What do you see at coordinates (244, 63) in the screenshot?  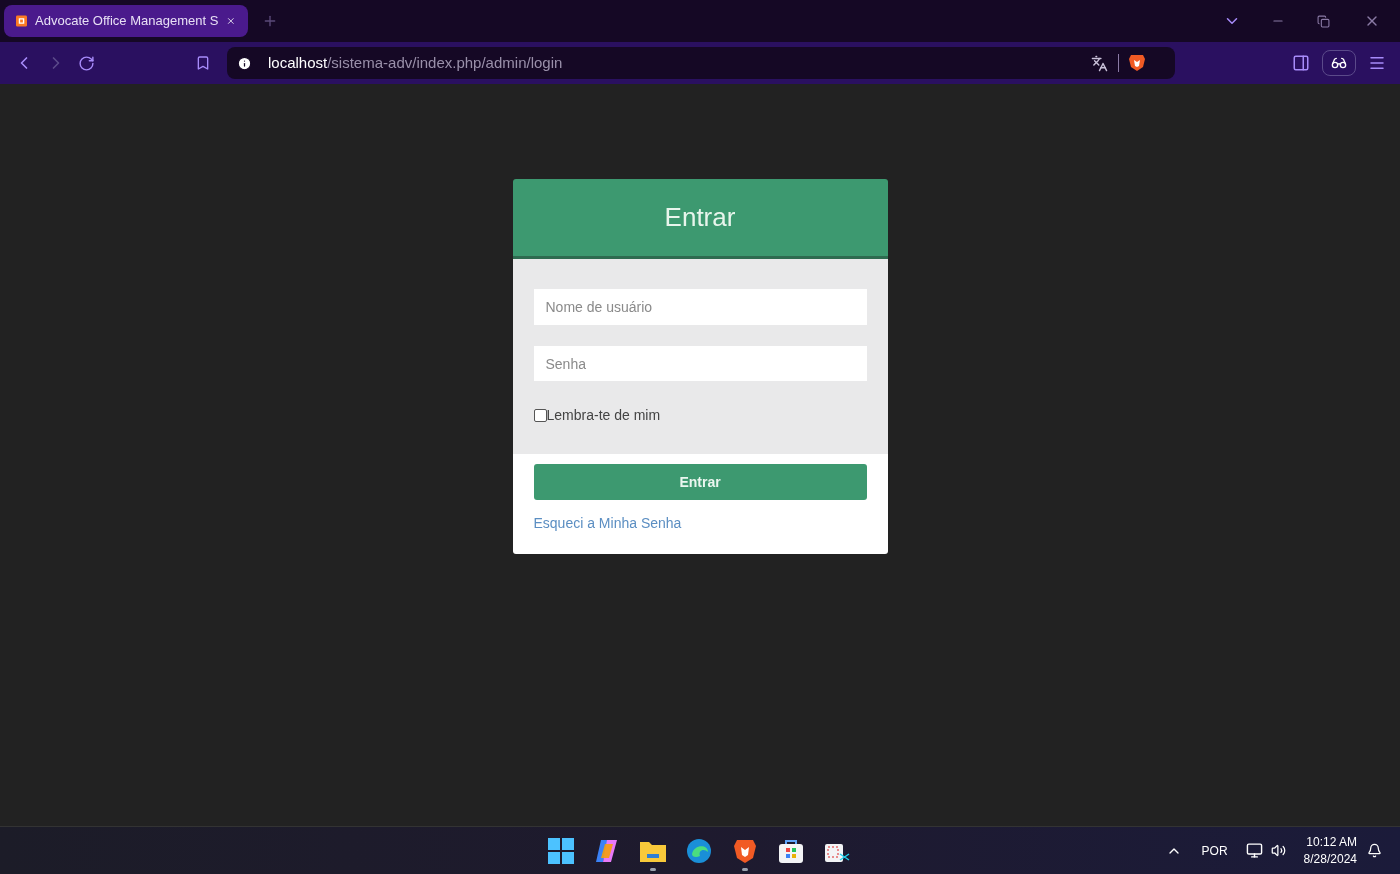 I see `info-icon` at bounding box center [244, 63].